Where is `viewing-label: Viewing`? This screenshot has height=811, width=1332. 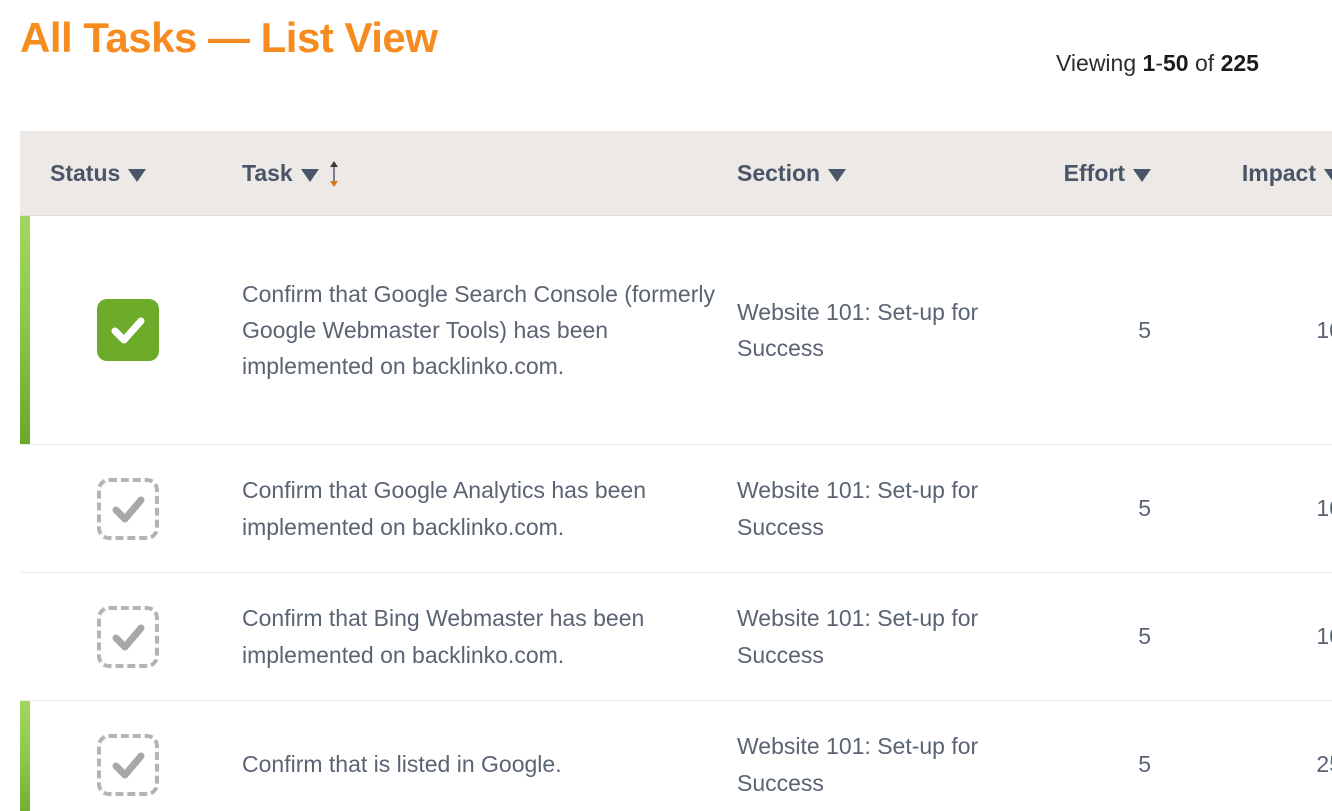
viewing-label: Viewing is located at coordinates (1096, 63).